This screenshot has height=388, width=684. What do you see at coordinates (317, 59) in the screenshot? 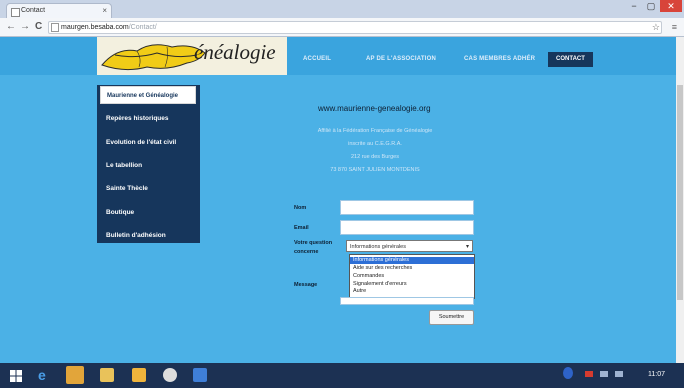
I see `nav-accueil: ACCUEIL` at bounding box center [317, 59].